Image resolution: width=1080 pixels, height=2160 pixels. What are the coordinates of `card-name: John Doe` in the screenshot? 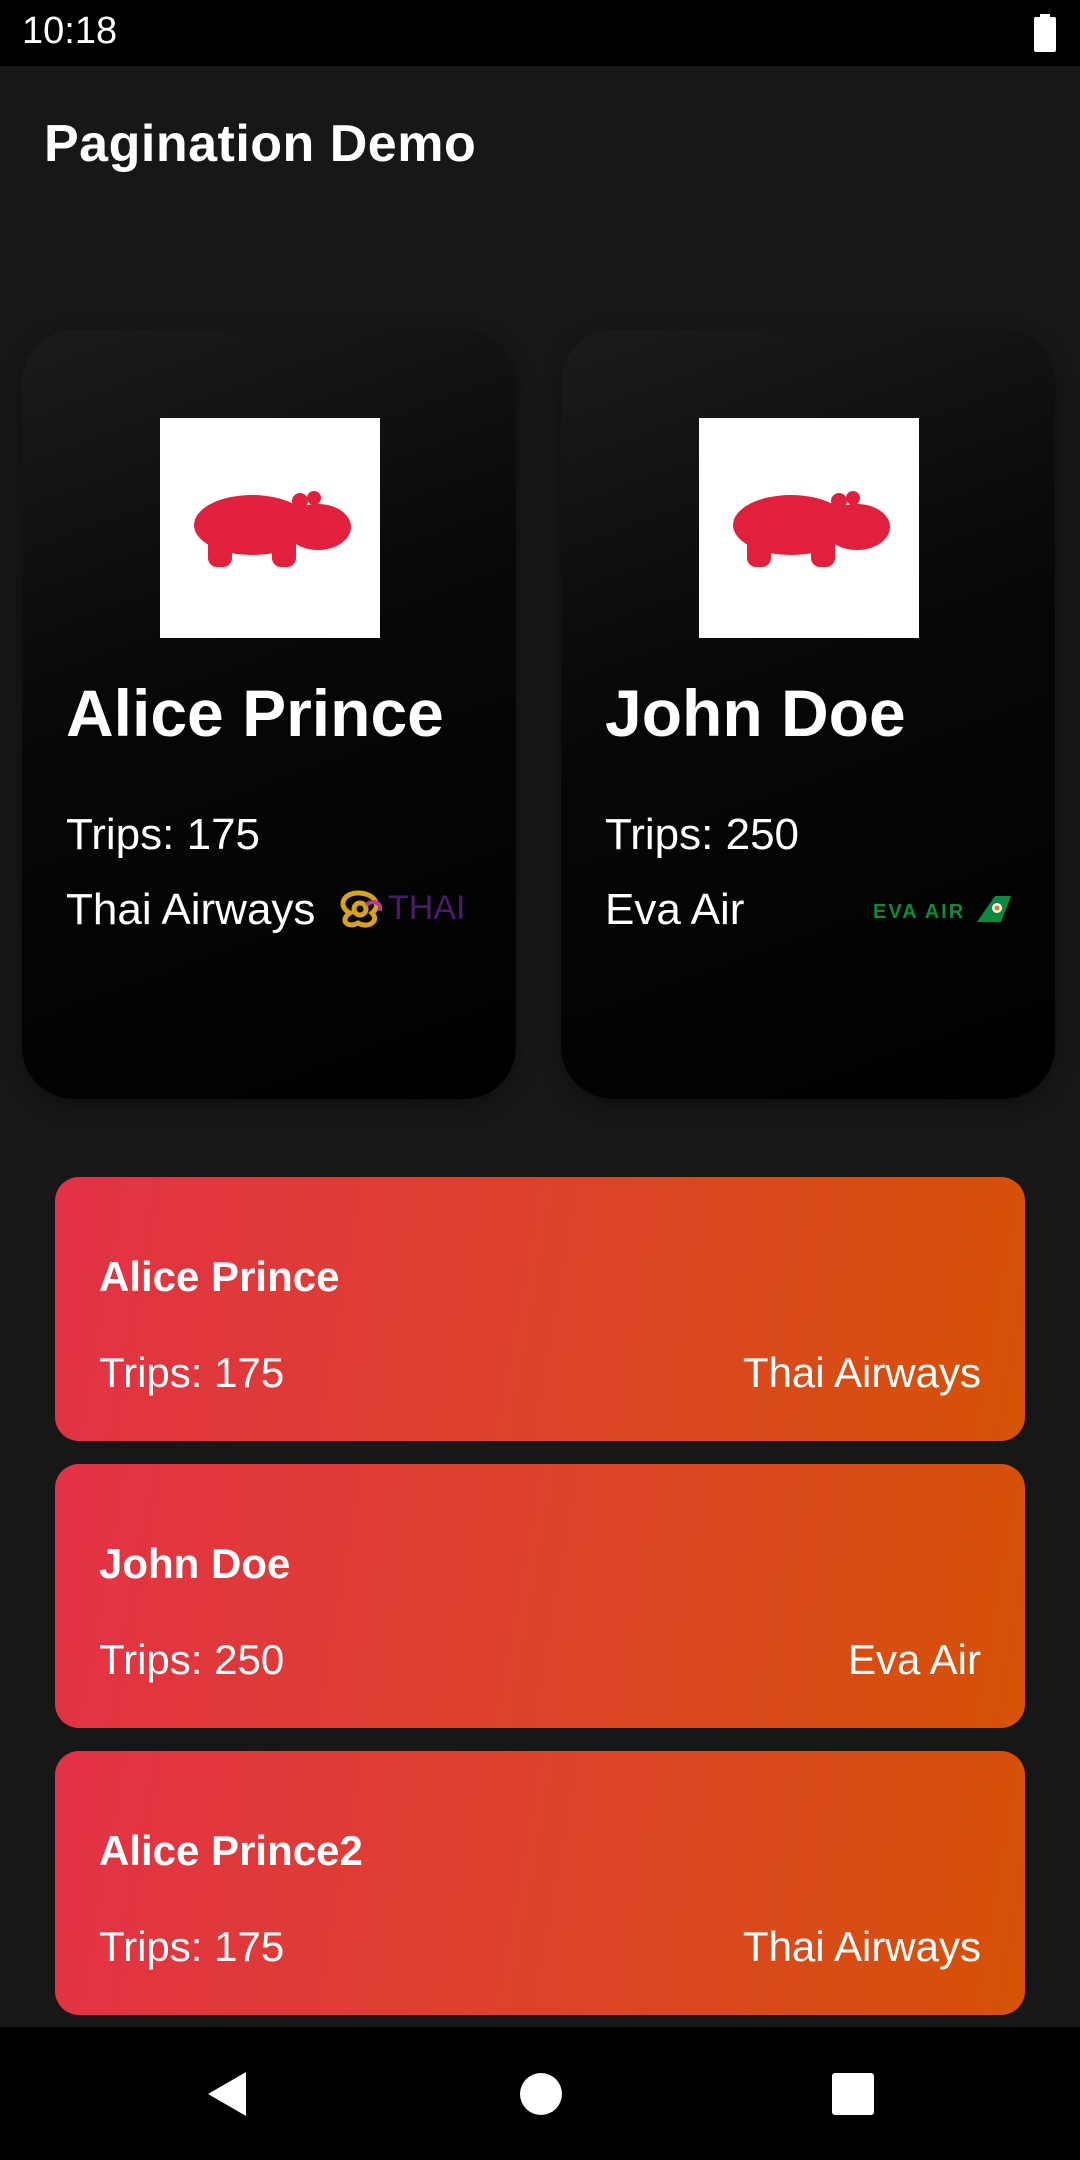 It's located at (755, 713).